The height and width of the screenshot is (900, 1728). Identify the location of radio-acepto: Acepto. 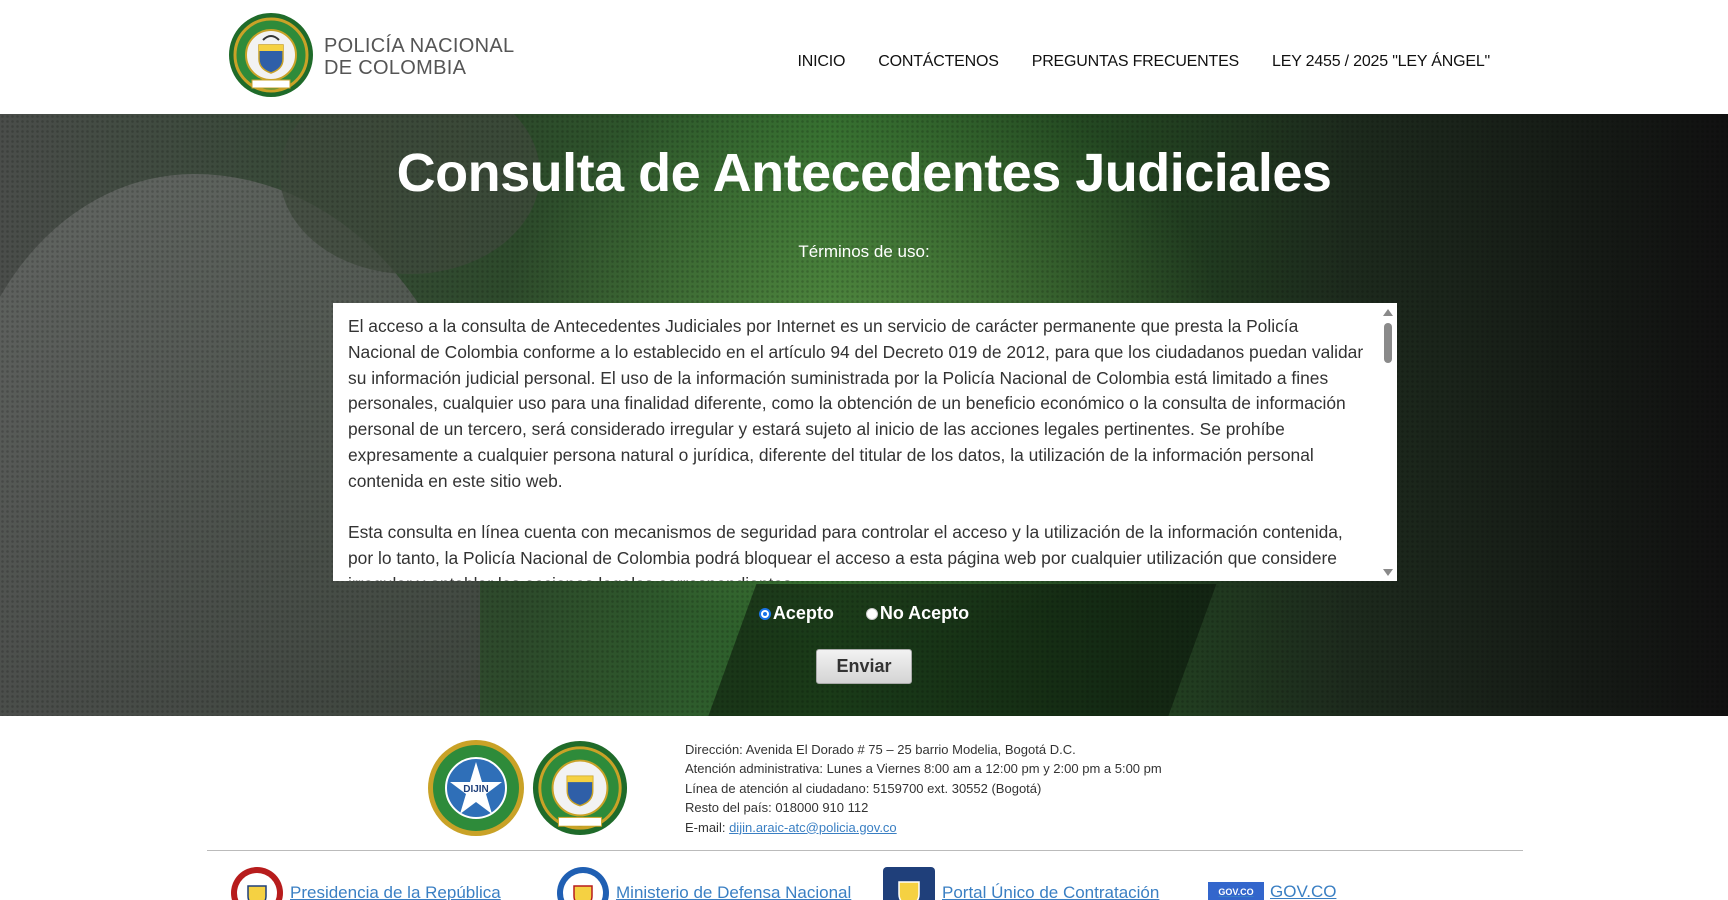
(796, 613).